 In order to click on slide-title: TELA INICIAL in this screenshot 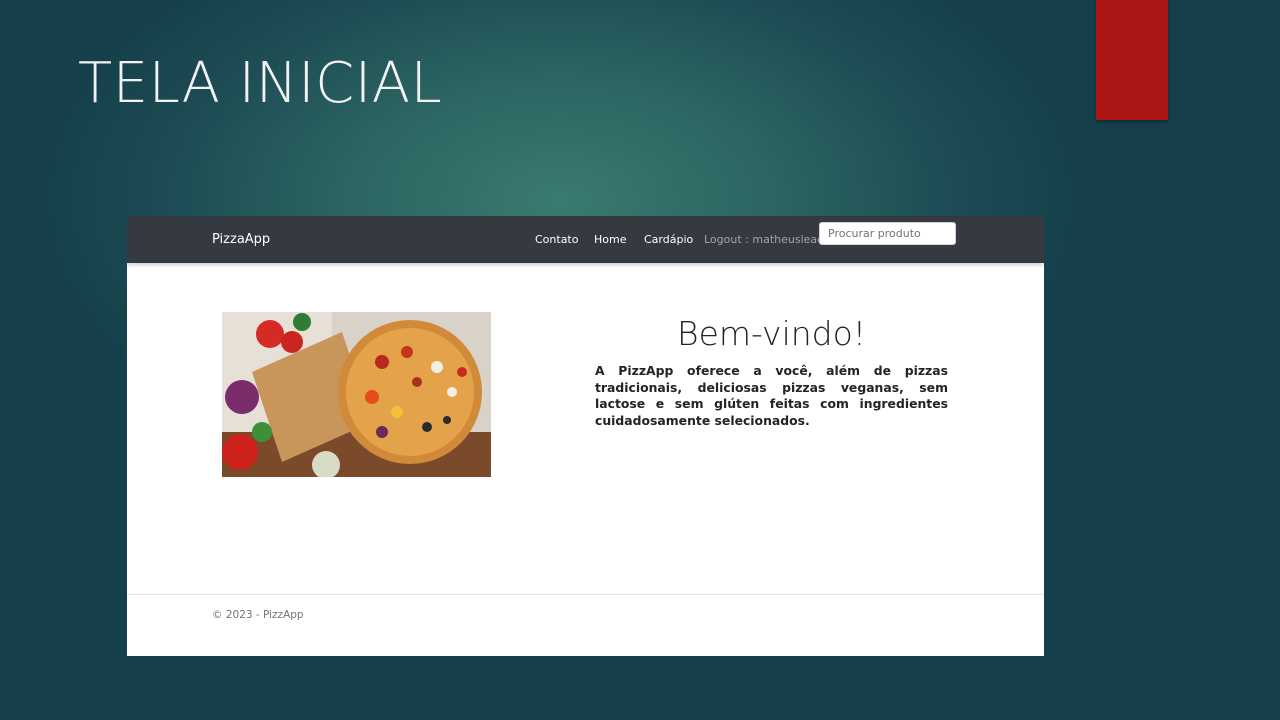, I will do `click(260, 83)`.